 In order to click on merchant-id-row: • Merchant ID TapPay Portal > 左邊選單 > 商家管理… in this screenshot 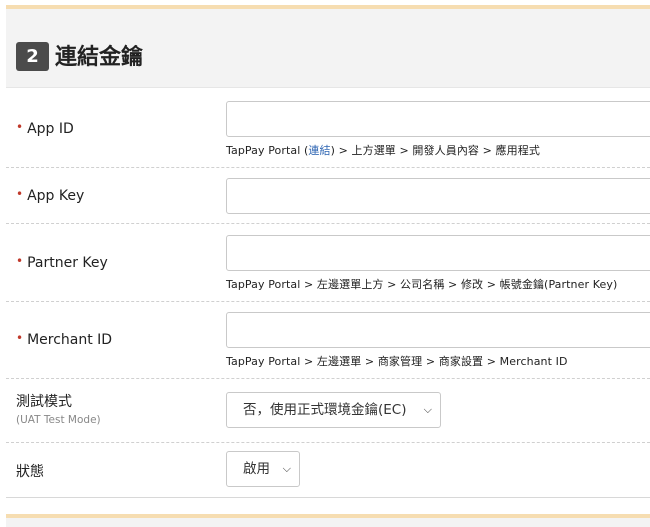, I will do `click(328, 340)`.